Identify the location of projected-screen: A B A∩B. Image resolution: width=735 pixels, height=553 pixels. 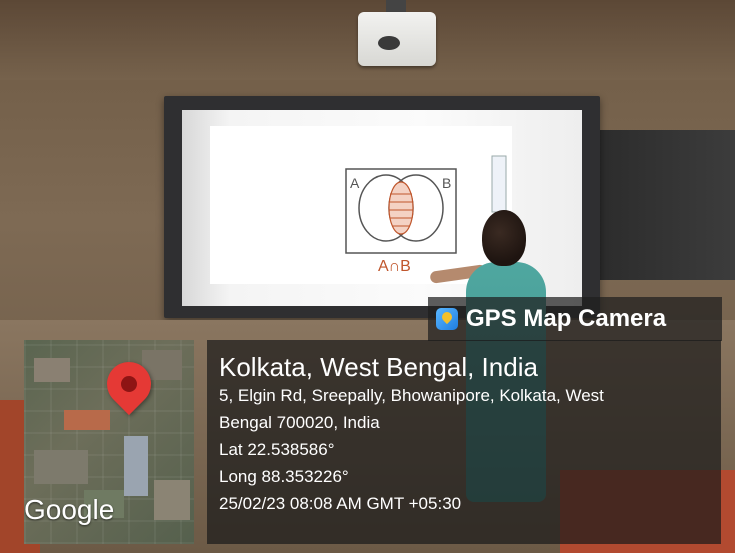
(361, 205).